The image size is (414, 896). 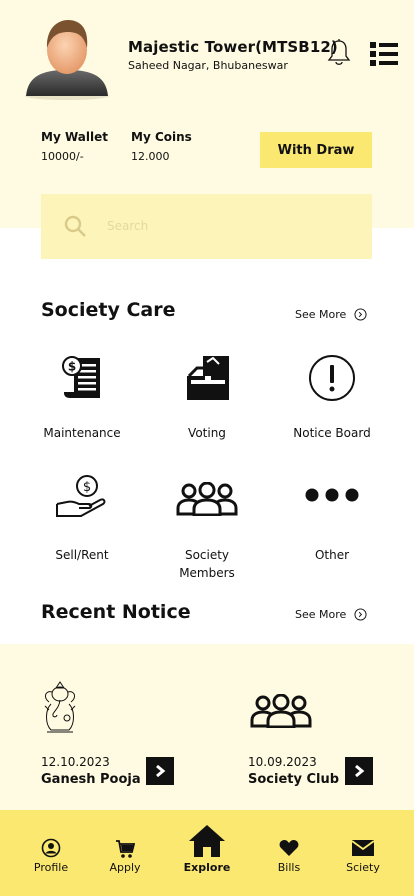 What do you see at coordinates (91, 779) in the screenshot?
I see `notice-title: Ganesh Pooja` at bounding box center [91, 779].